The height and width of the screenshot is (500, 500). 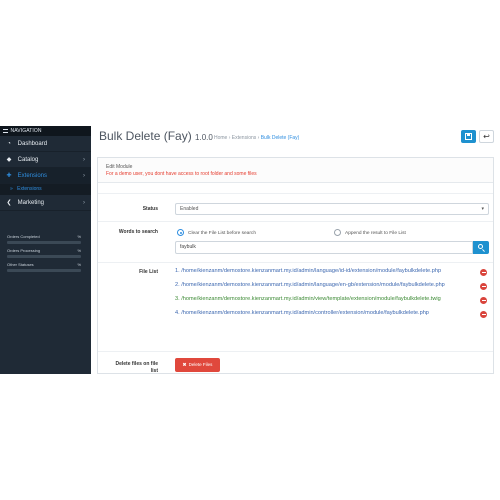 What do you see at coordinates (145, 136) in the screenshot?
I see `page-title-text: Bulk Delete (Fay)` at bounding box center [145, 136].